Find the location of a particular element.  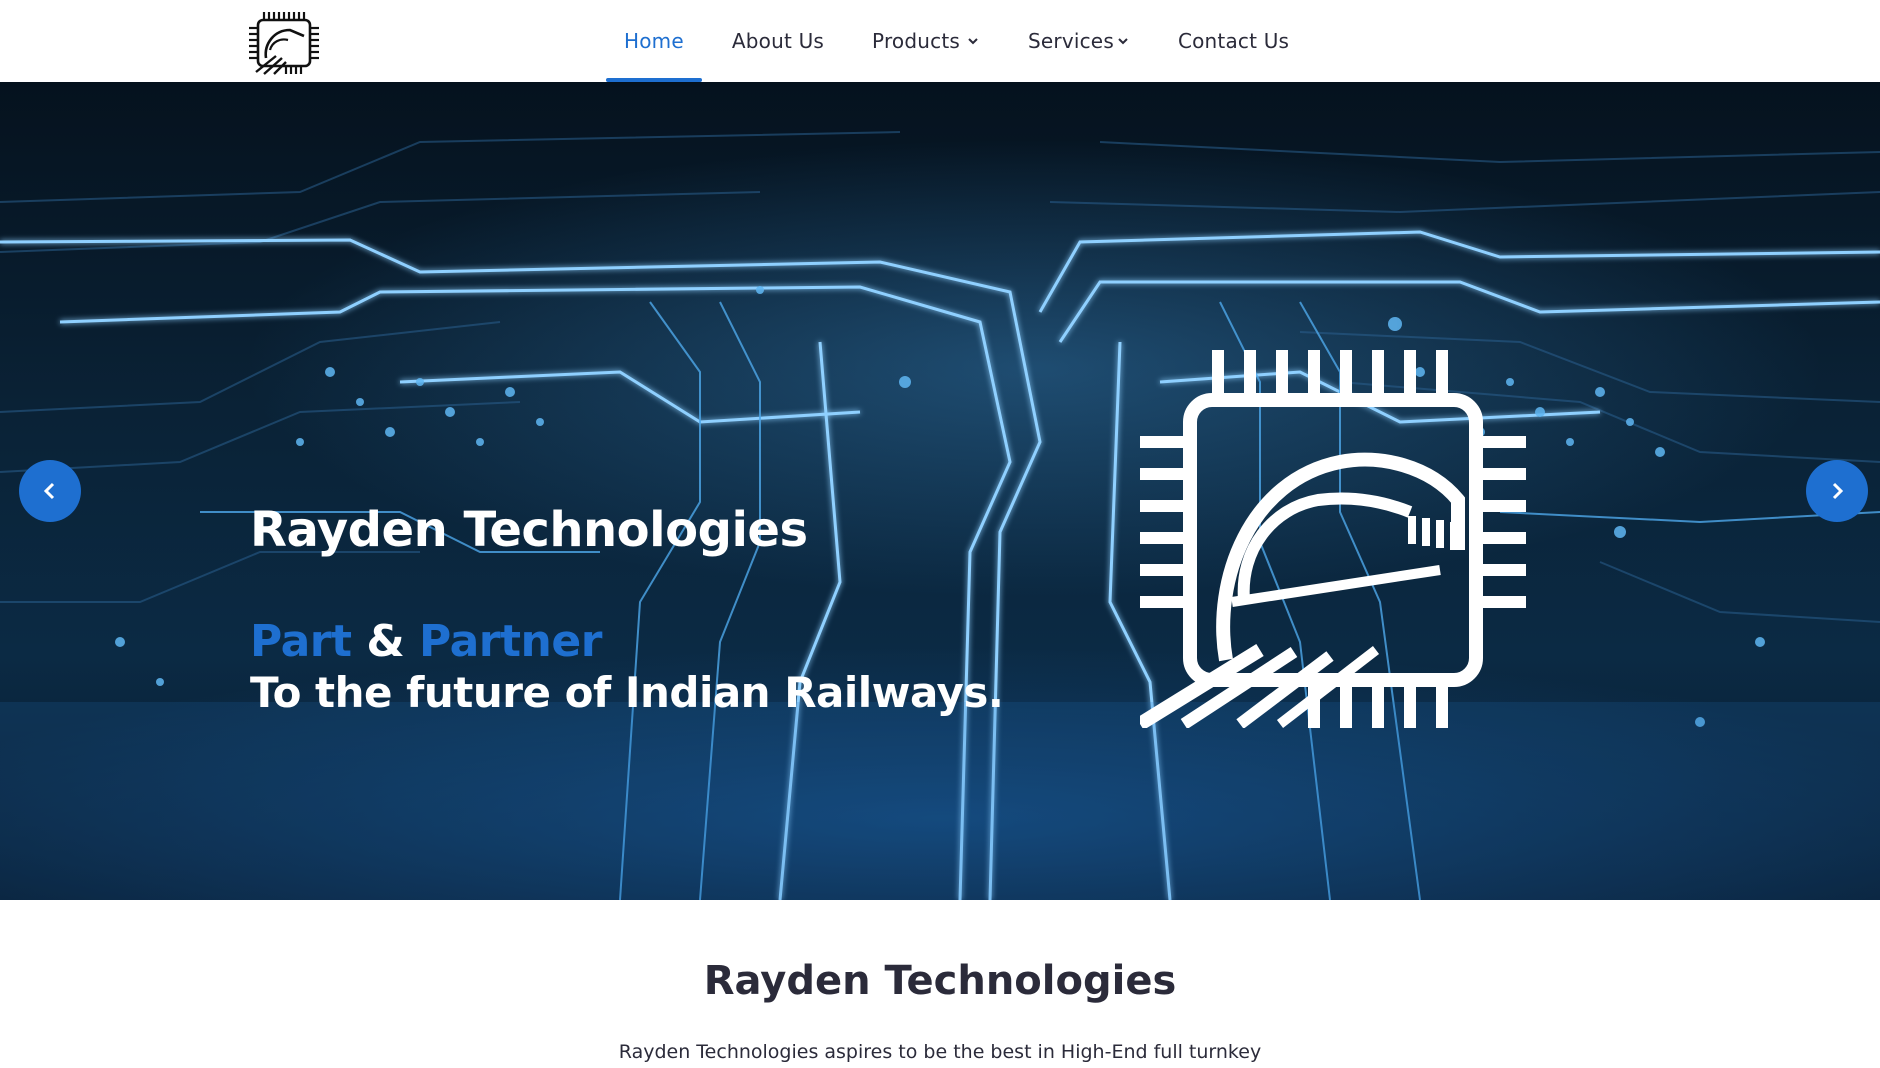

hero-tag-partner: Partner is located at coordinates (510, 641).